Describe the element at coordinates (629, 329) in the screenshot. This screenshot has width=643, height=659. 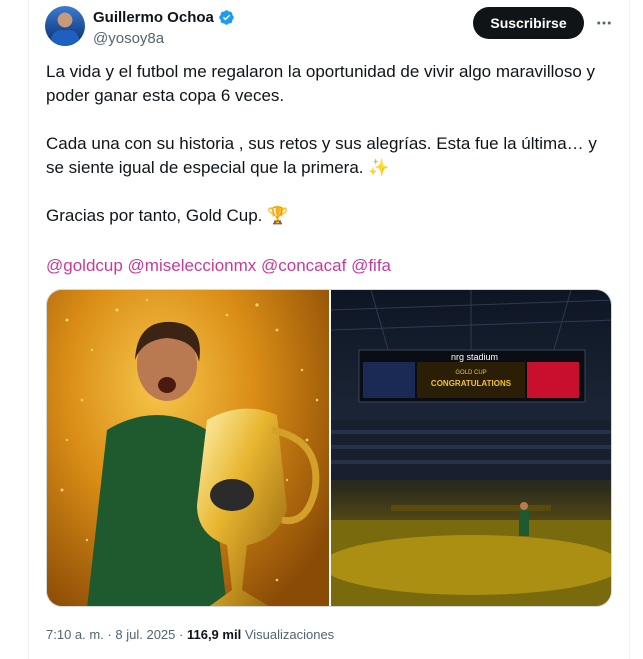
I see `timeline-border-right` at that location.